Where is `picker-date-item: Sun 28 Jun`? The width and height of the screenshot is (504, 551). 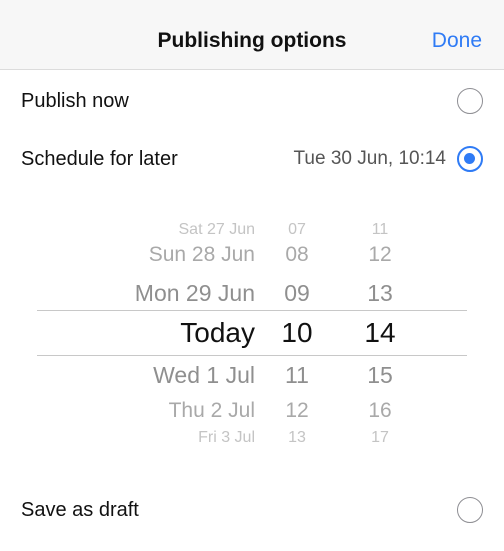
picker-date-item: Sun 28 Jun is located at coordinates (157, 255).